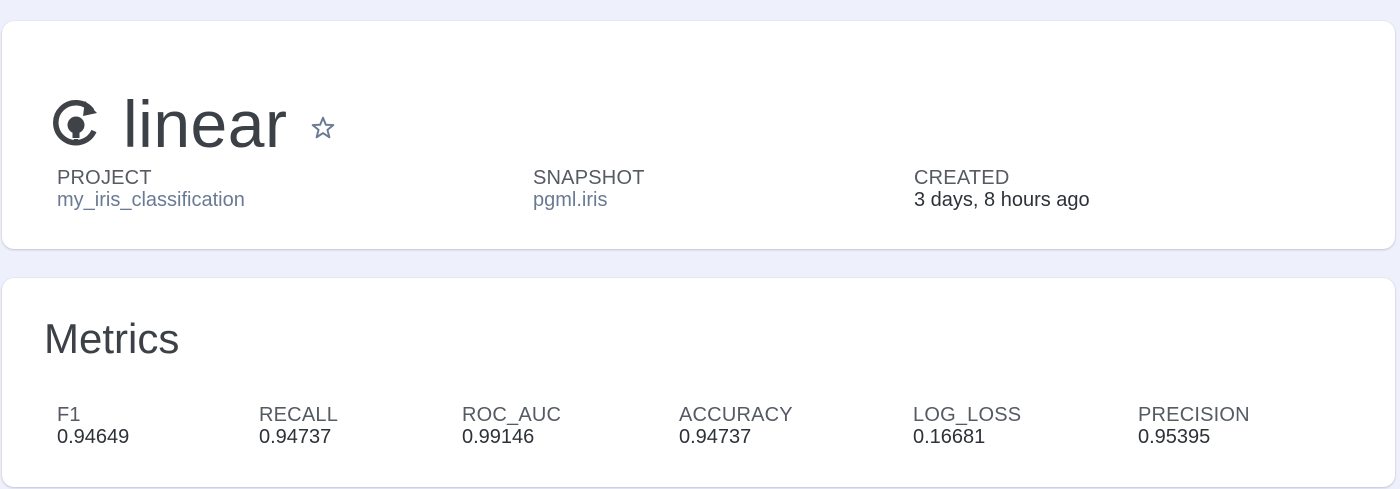  What do you see at coordinates (205, 124) in the screenshot?
I see `model-name: linear` at bounding box center [205, 124].